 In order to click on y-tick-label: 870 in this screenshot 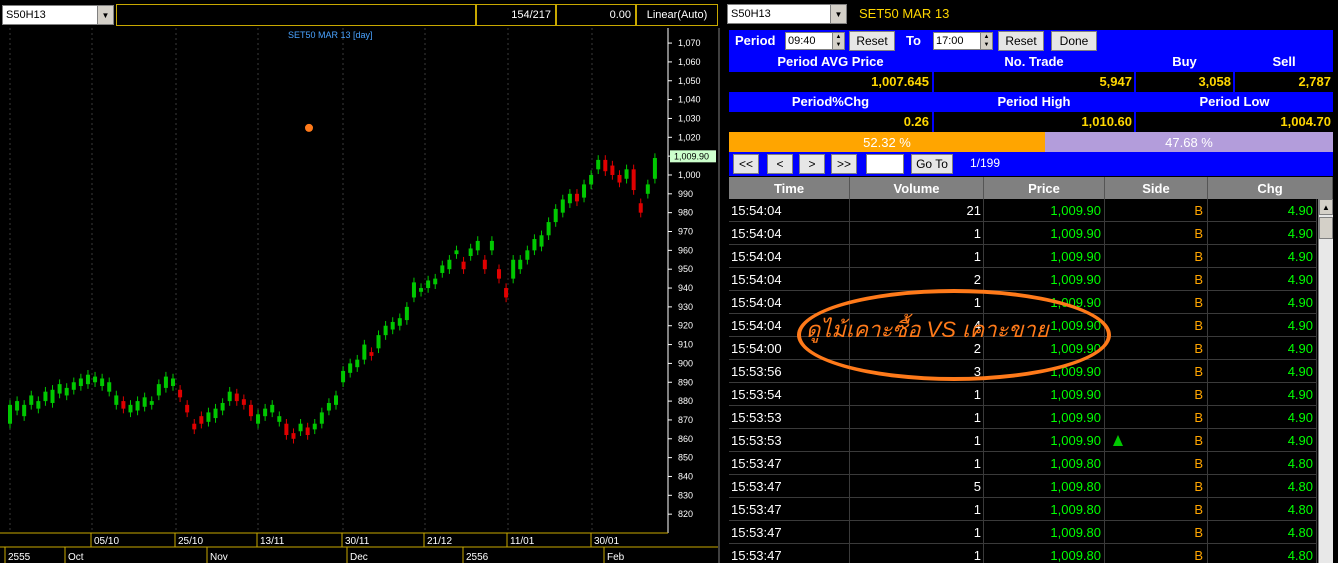, I will do `click(685, 420)`.